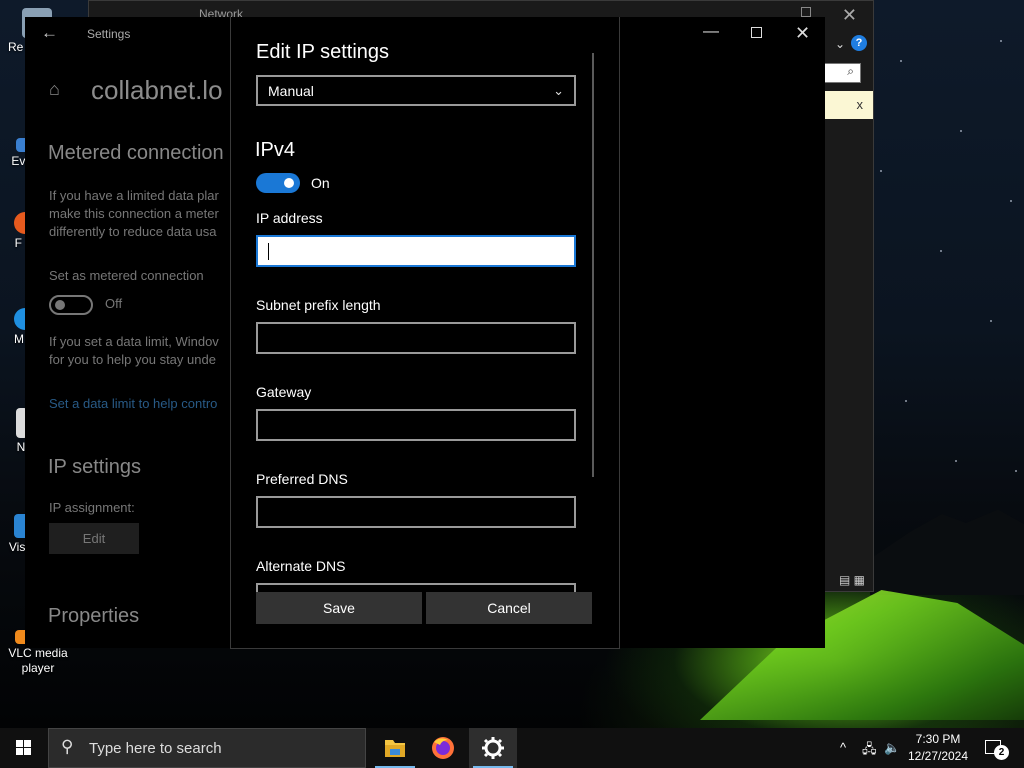 Image resolution: width=1024 pixels, height=768 pixels. I want to click on back-arrow-icon: ←, so click(49, 33).